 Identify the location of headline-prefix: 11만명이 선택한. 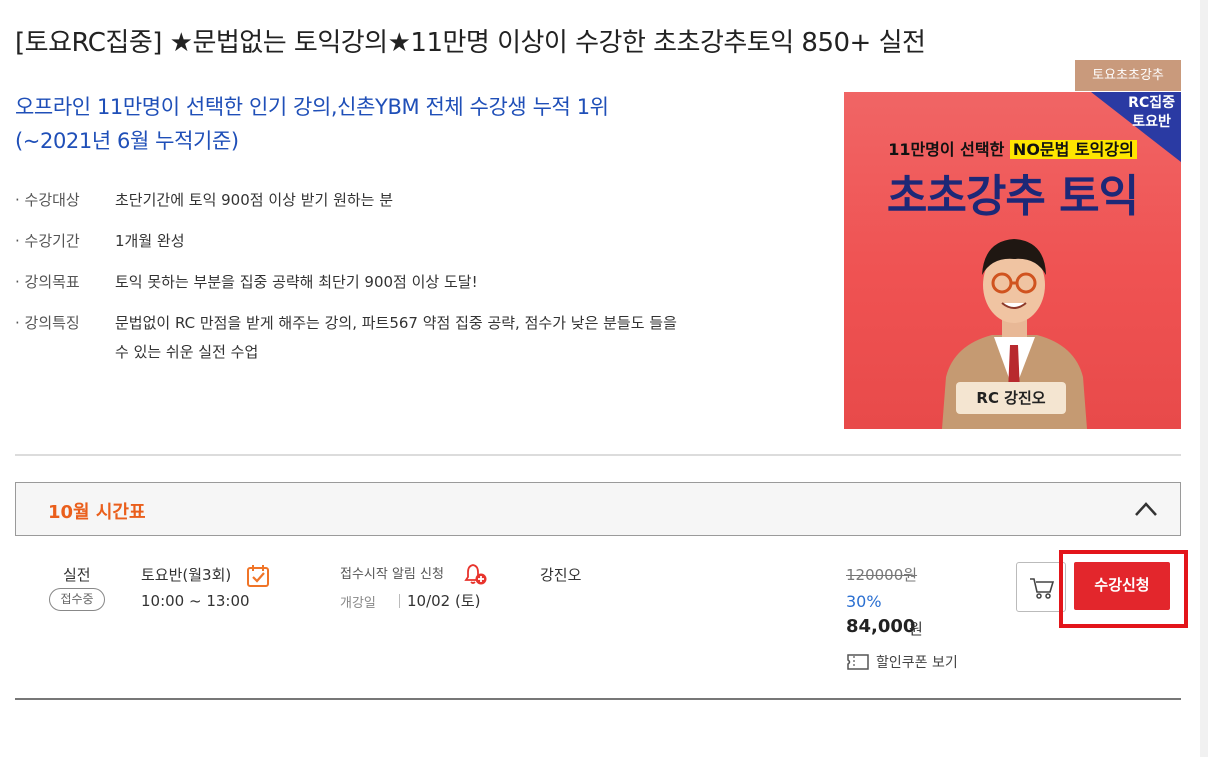
(949, 149).